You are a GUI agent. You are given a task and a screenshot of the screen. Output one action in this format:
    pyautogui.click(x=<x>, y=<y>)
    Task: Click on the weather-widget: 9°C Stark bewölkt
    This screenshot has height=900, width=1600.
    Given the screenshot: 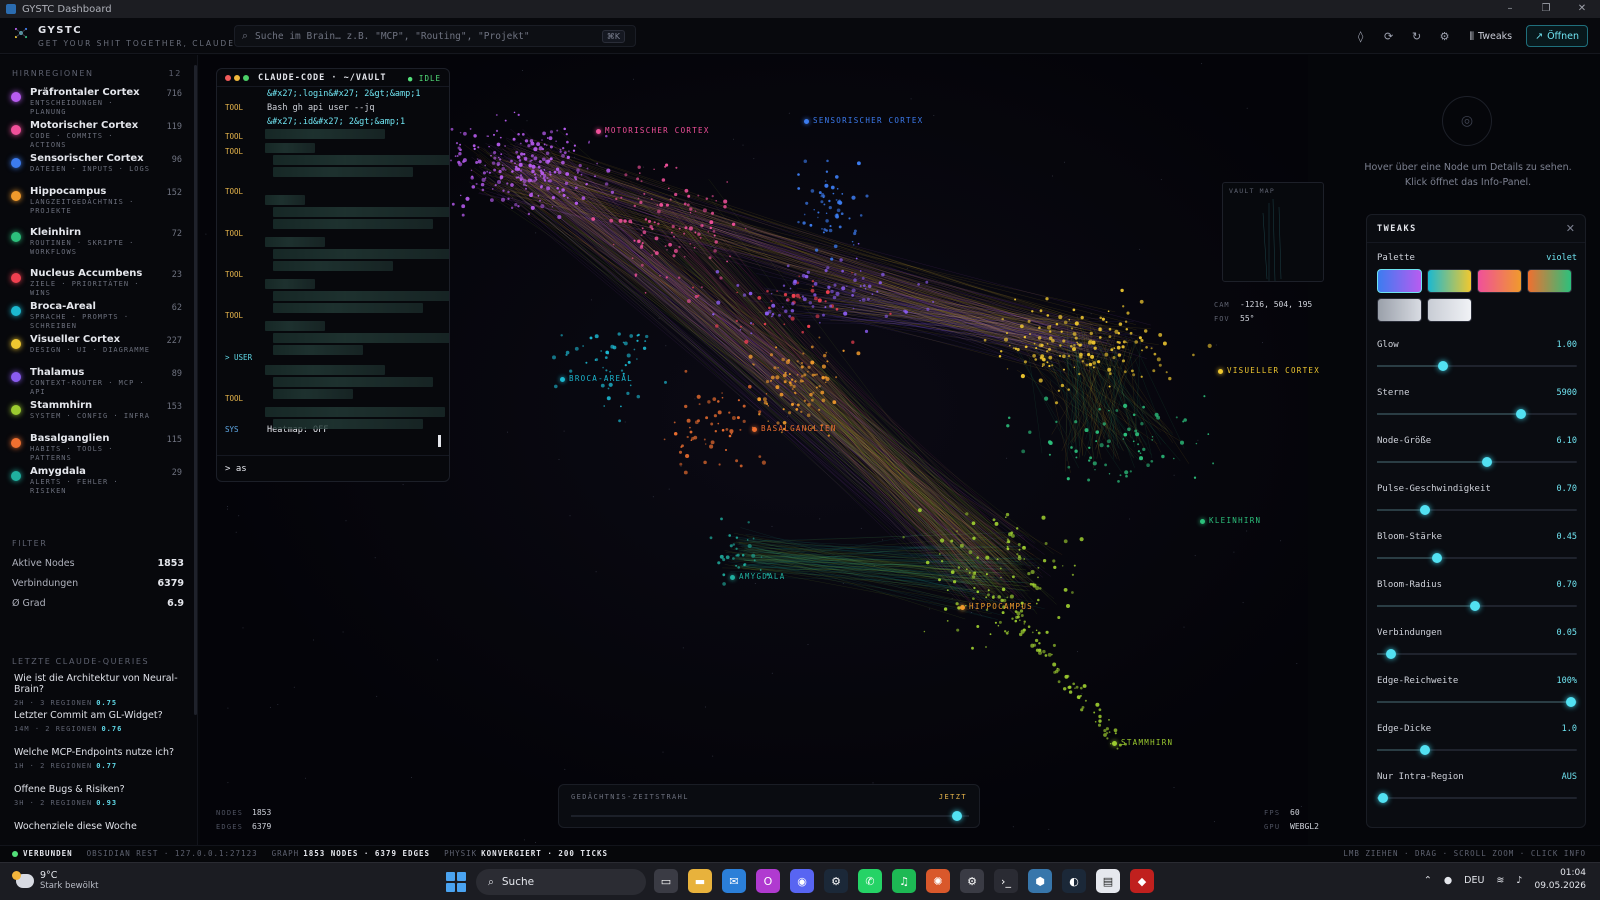 What is the action you would take?
    pyautogui.click(x=55, y=881)
    